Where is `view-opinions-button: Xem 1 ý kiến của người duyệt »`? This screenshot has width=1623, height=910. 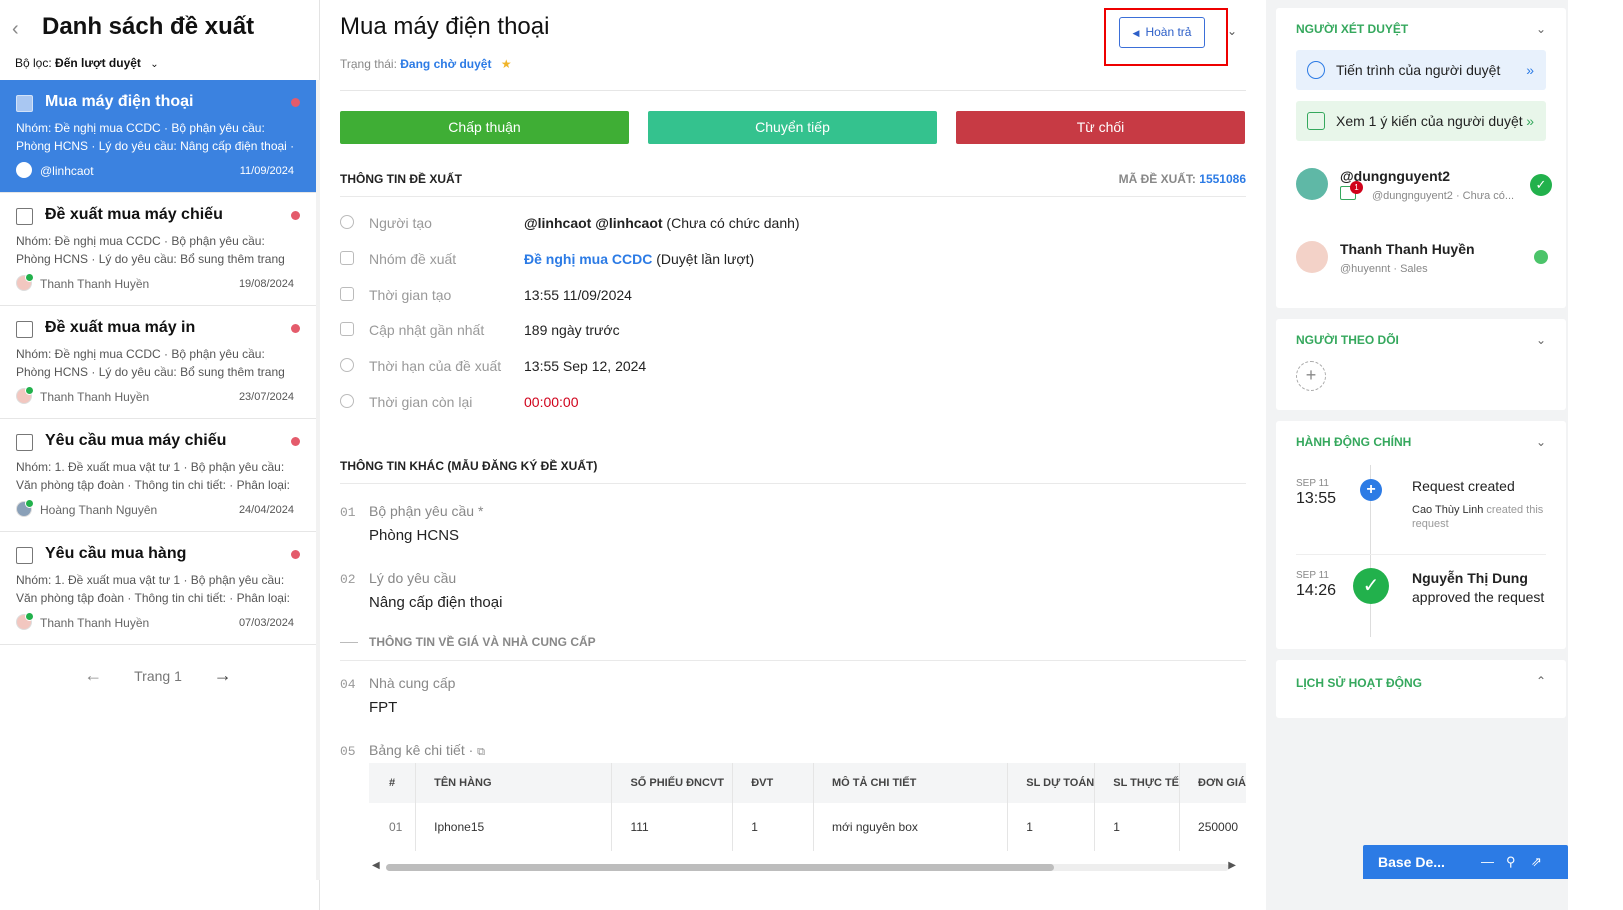 view-opinions-button: Xem 1 ý kiến của người duyệt » is located at coordinates (1421, 121).